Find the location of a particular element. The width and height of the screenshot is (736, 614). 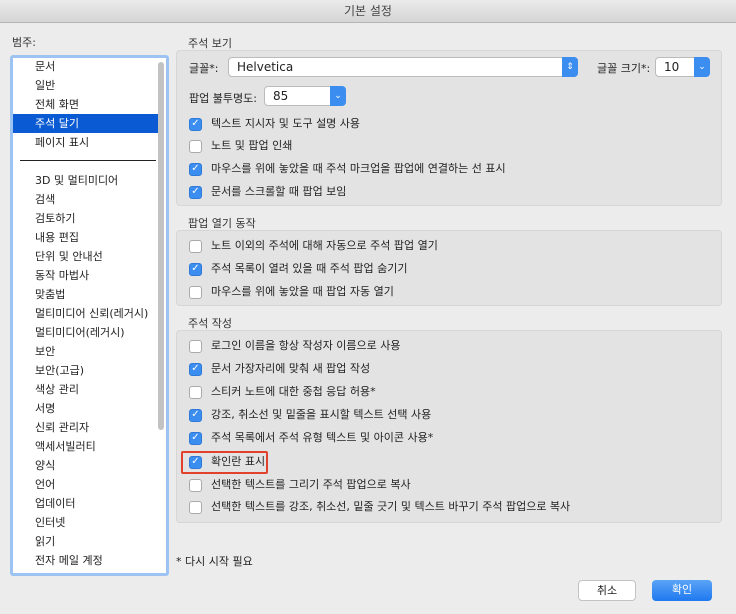

category-item: 일반 is located at coordinates (85, 85).